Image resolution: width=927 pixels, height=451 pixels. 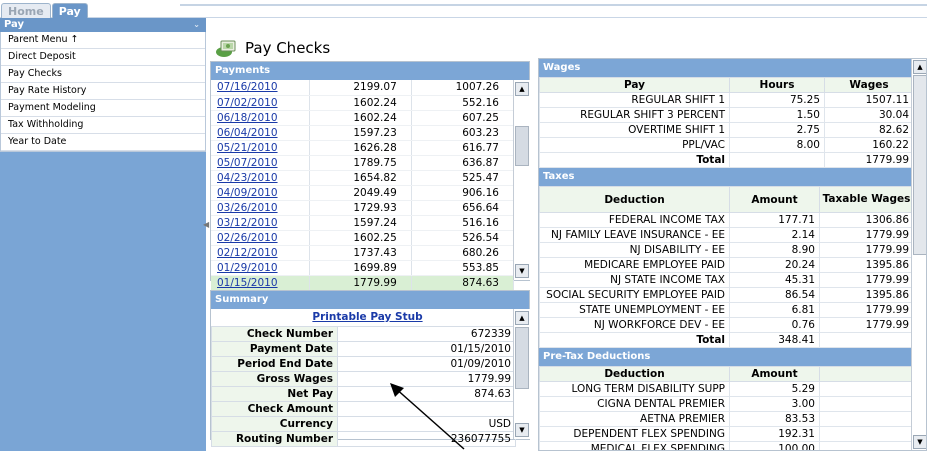 What do you see at coordinates (363, 238) in the screenshot?
I see `table-row: 02/26/2010 1602.25 526.54` at bounding box center [363, 238].